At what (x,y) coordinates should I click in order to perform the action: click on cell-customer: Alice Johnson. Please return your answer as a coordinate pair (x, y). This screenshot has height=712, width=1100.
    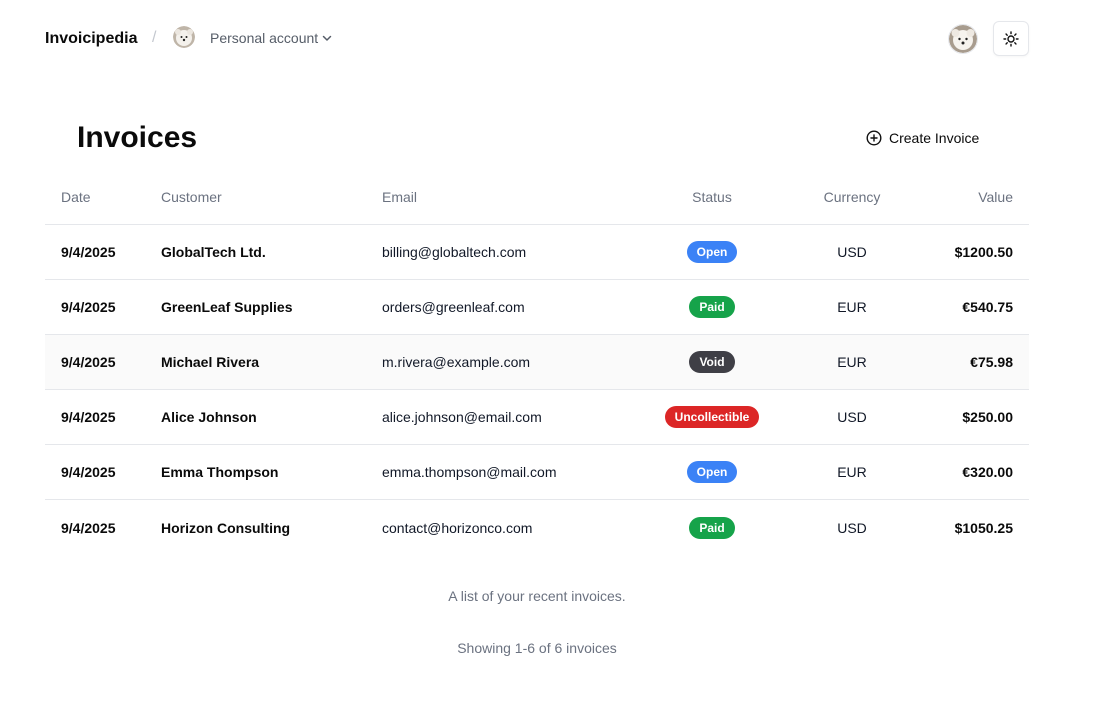
    Looking at the image, I should click on (209, 417).